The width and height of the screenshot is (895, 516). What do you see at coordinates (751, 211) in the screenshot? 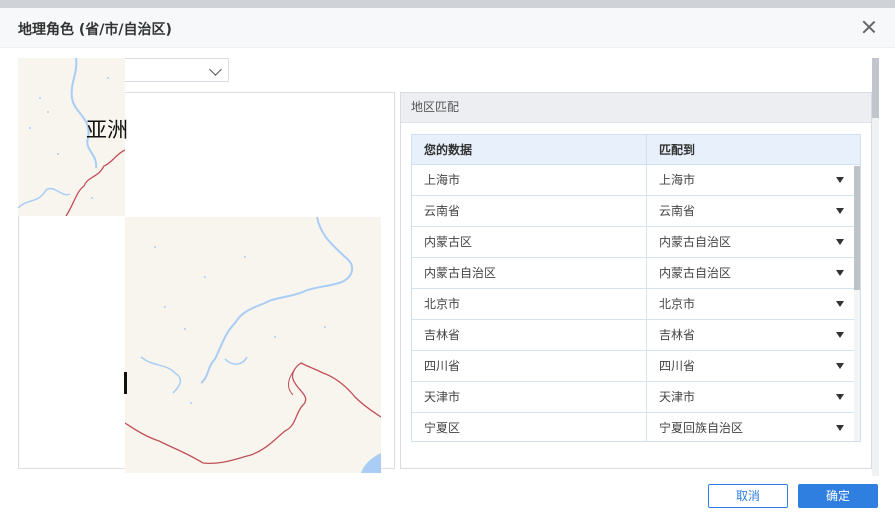
I see `match-dropdown: 云南省` at bounding box center [751, 211].